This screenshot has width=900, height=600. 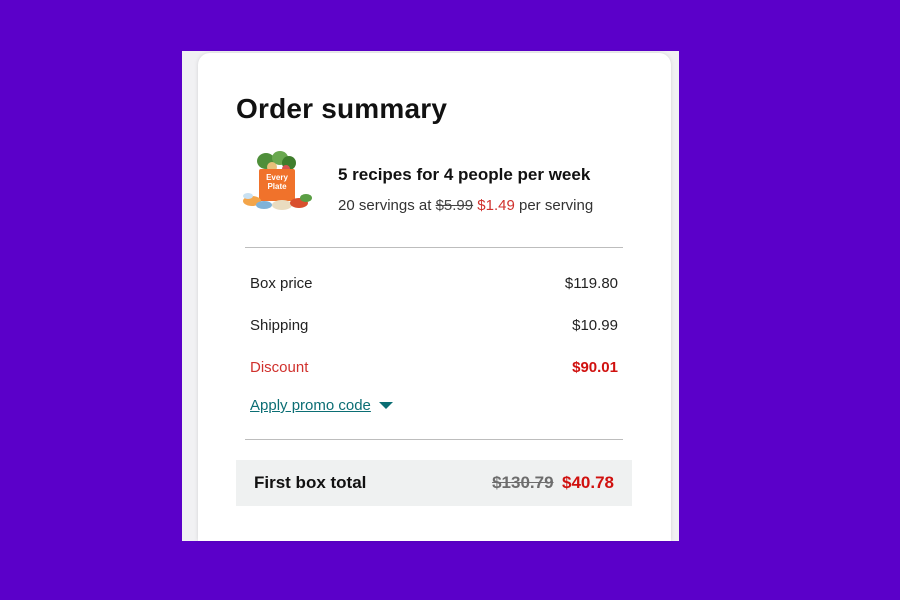 I want to click on total-new-price: $40.78, so click(x=588, y=482).